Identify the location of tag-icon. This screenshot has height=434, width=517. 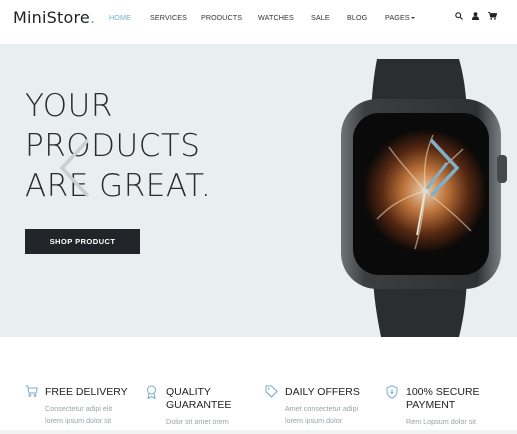
(271, 391).